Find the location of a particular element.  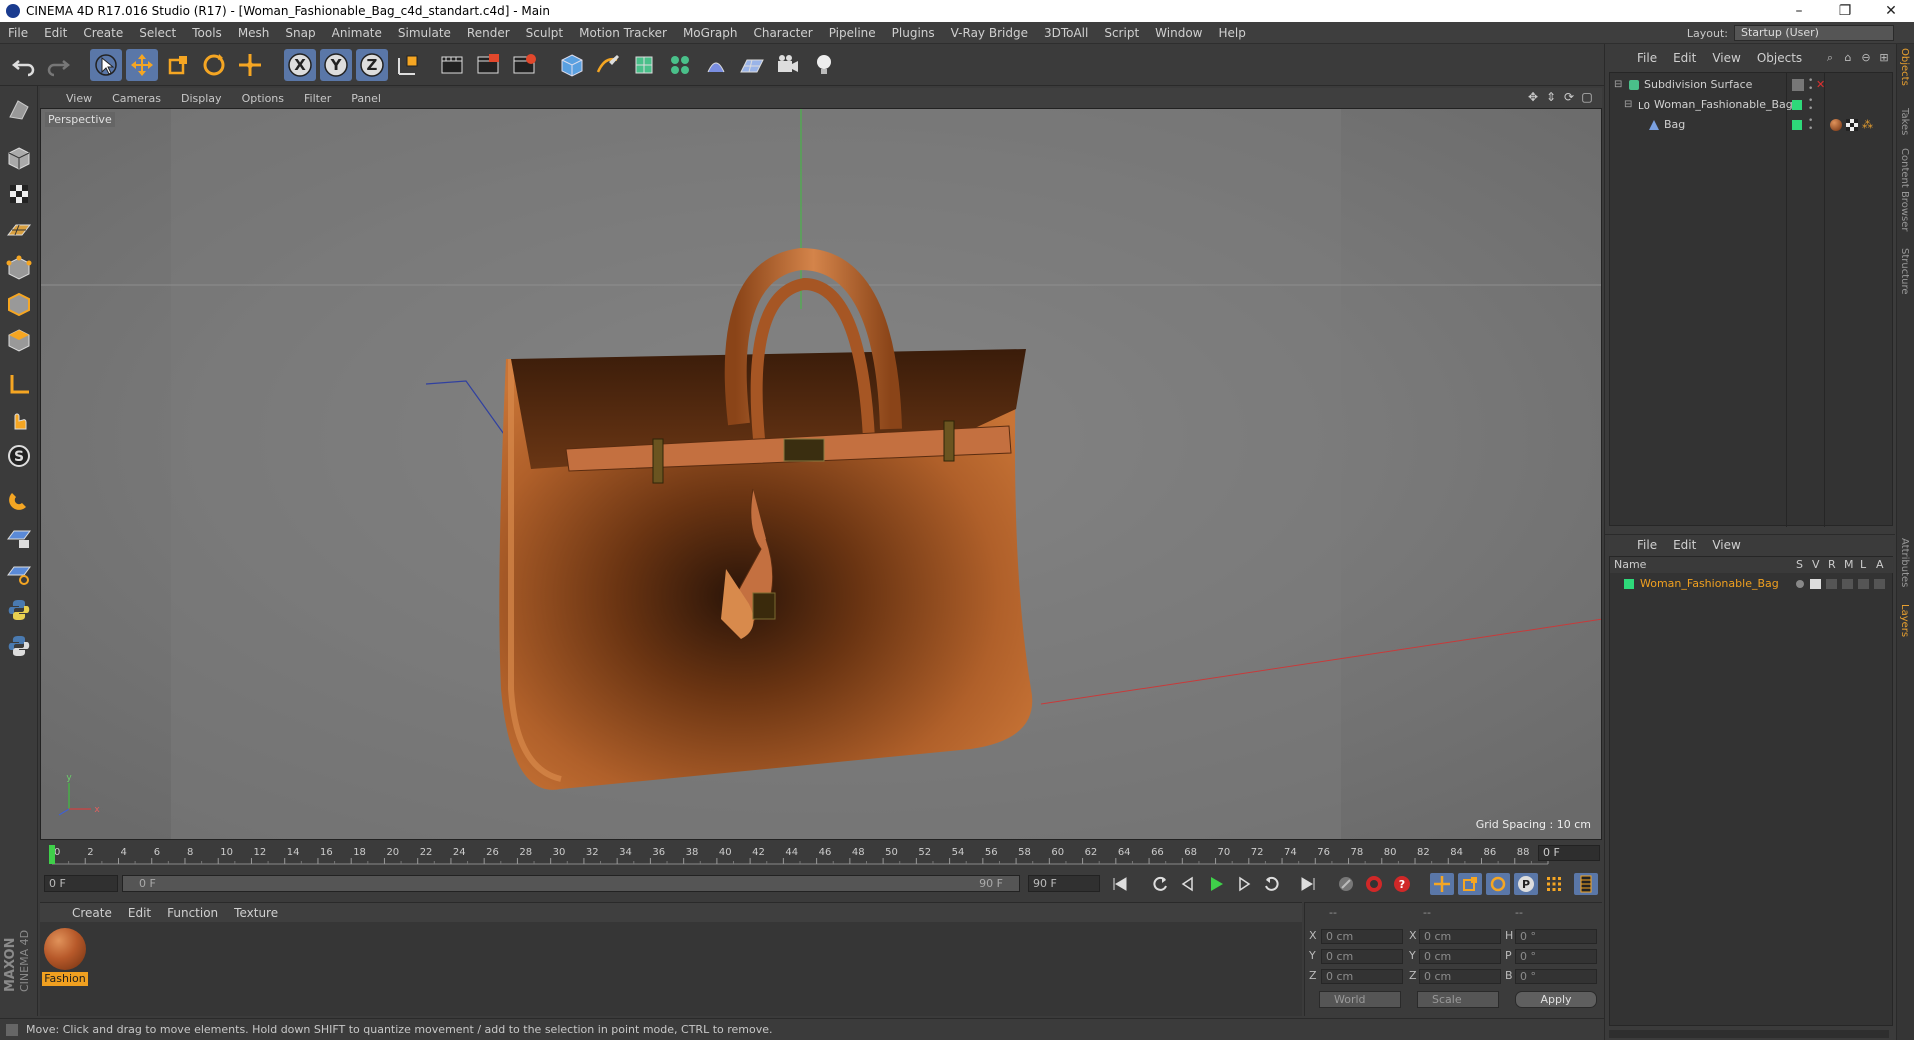

menu-script: Script is located at coordinates (1121, 33).